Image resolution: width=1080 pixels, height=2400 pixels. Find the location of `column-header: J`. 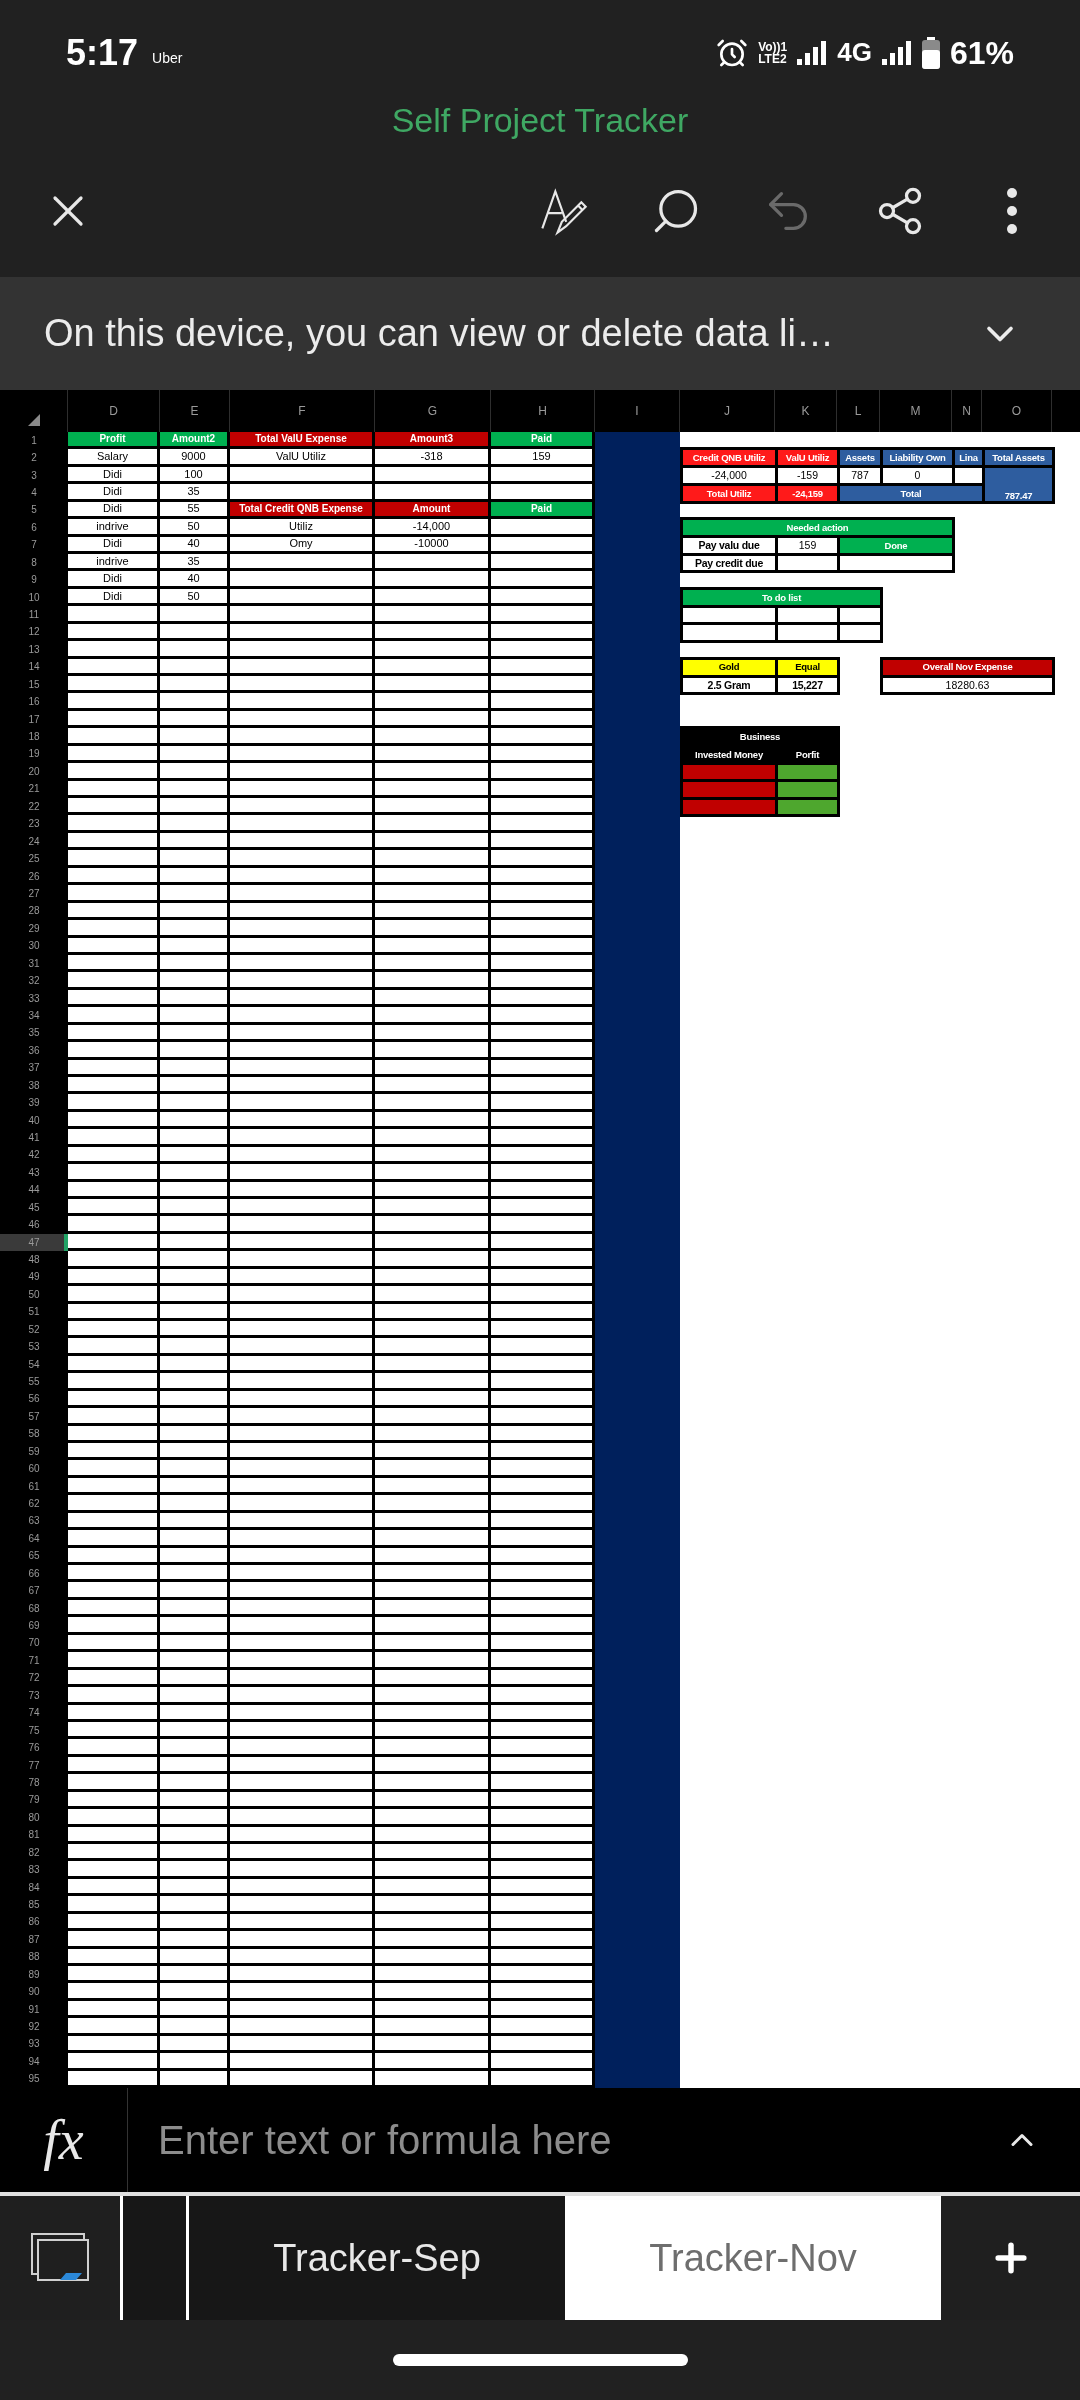

column-header: J is located at coordinates (727, 411).